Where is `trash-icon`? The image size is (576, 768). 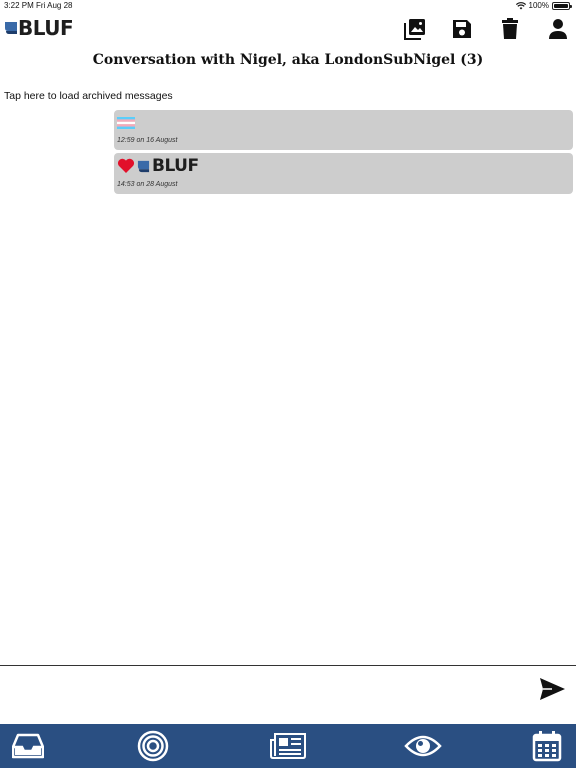 trash-icon is located at coordinates (510, 28).